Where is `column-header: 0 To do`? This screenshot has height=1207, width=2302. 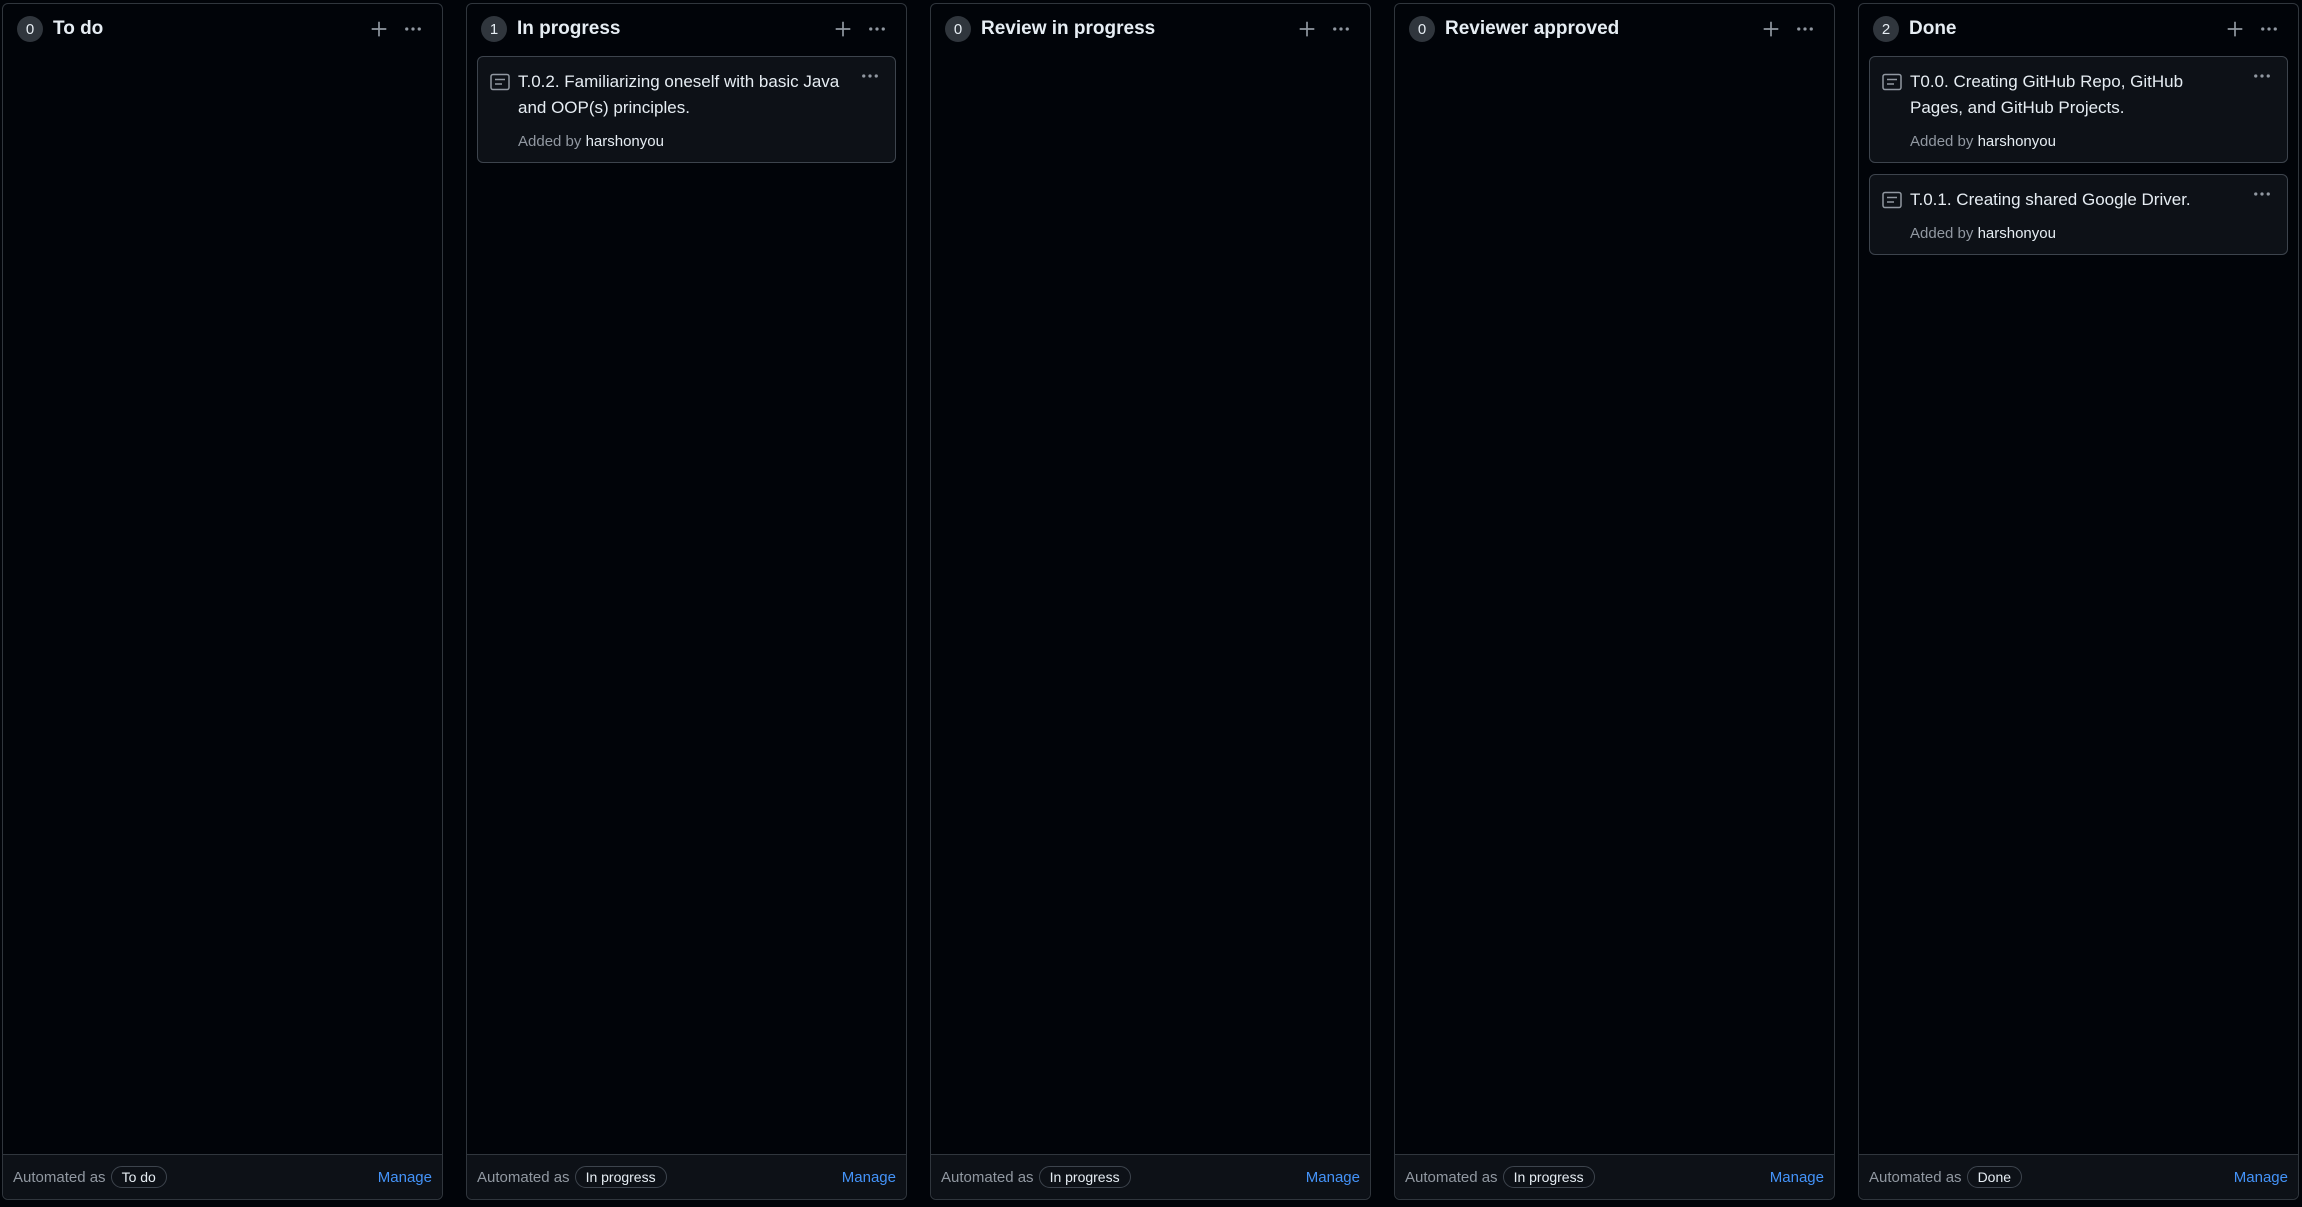
column-header: 0 To do is located at coordinates (222, 29).